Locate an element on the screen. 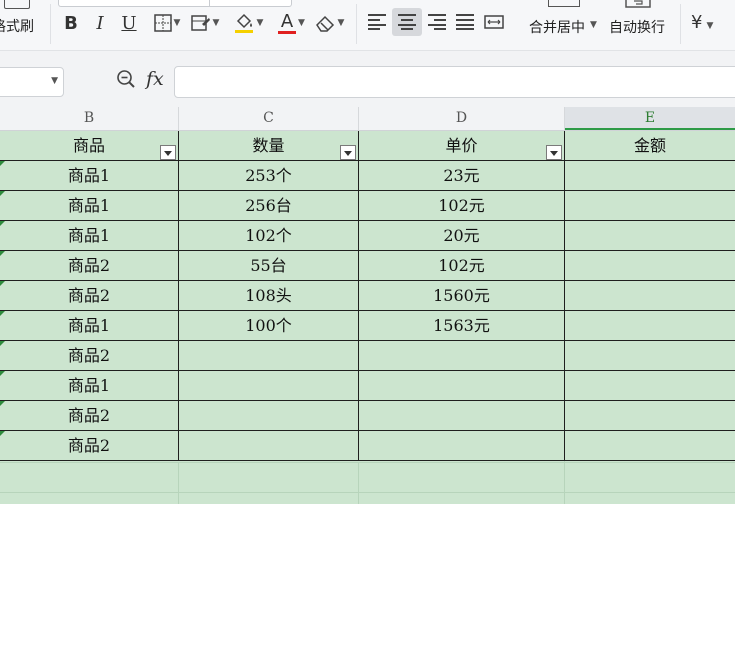  align-left-icon is located at coordinates (377, 21).